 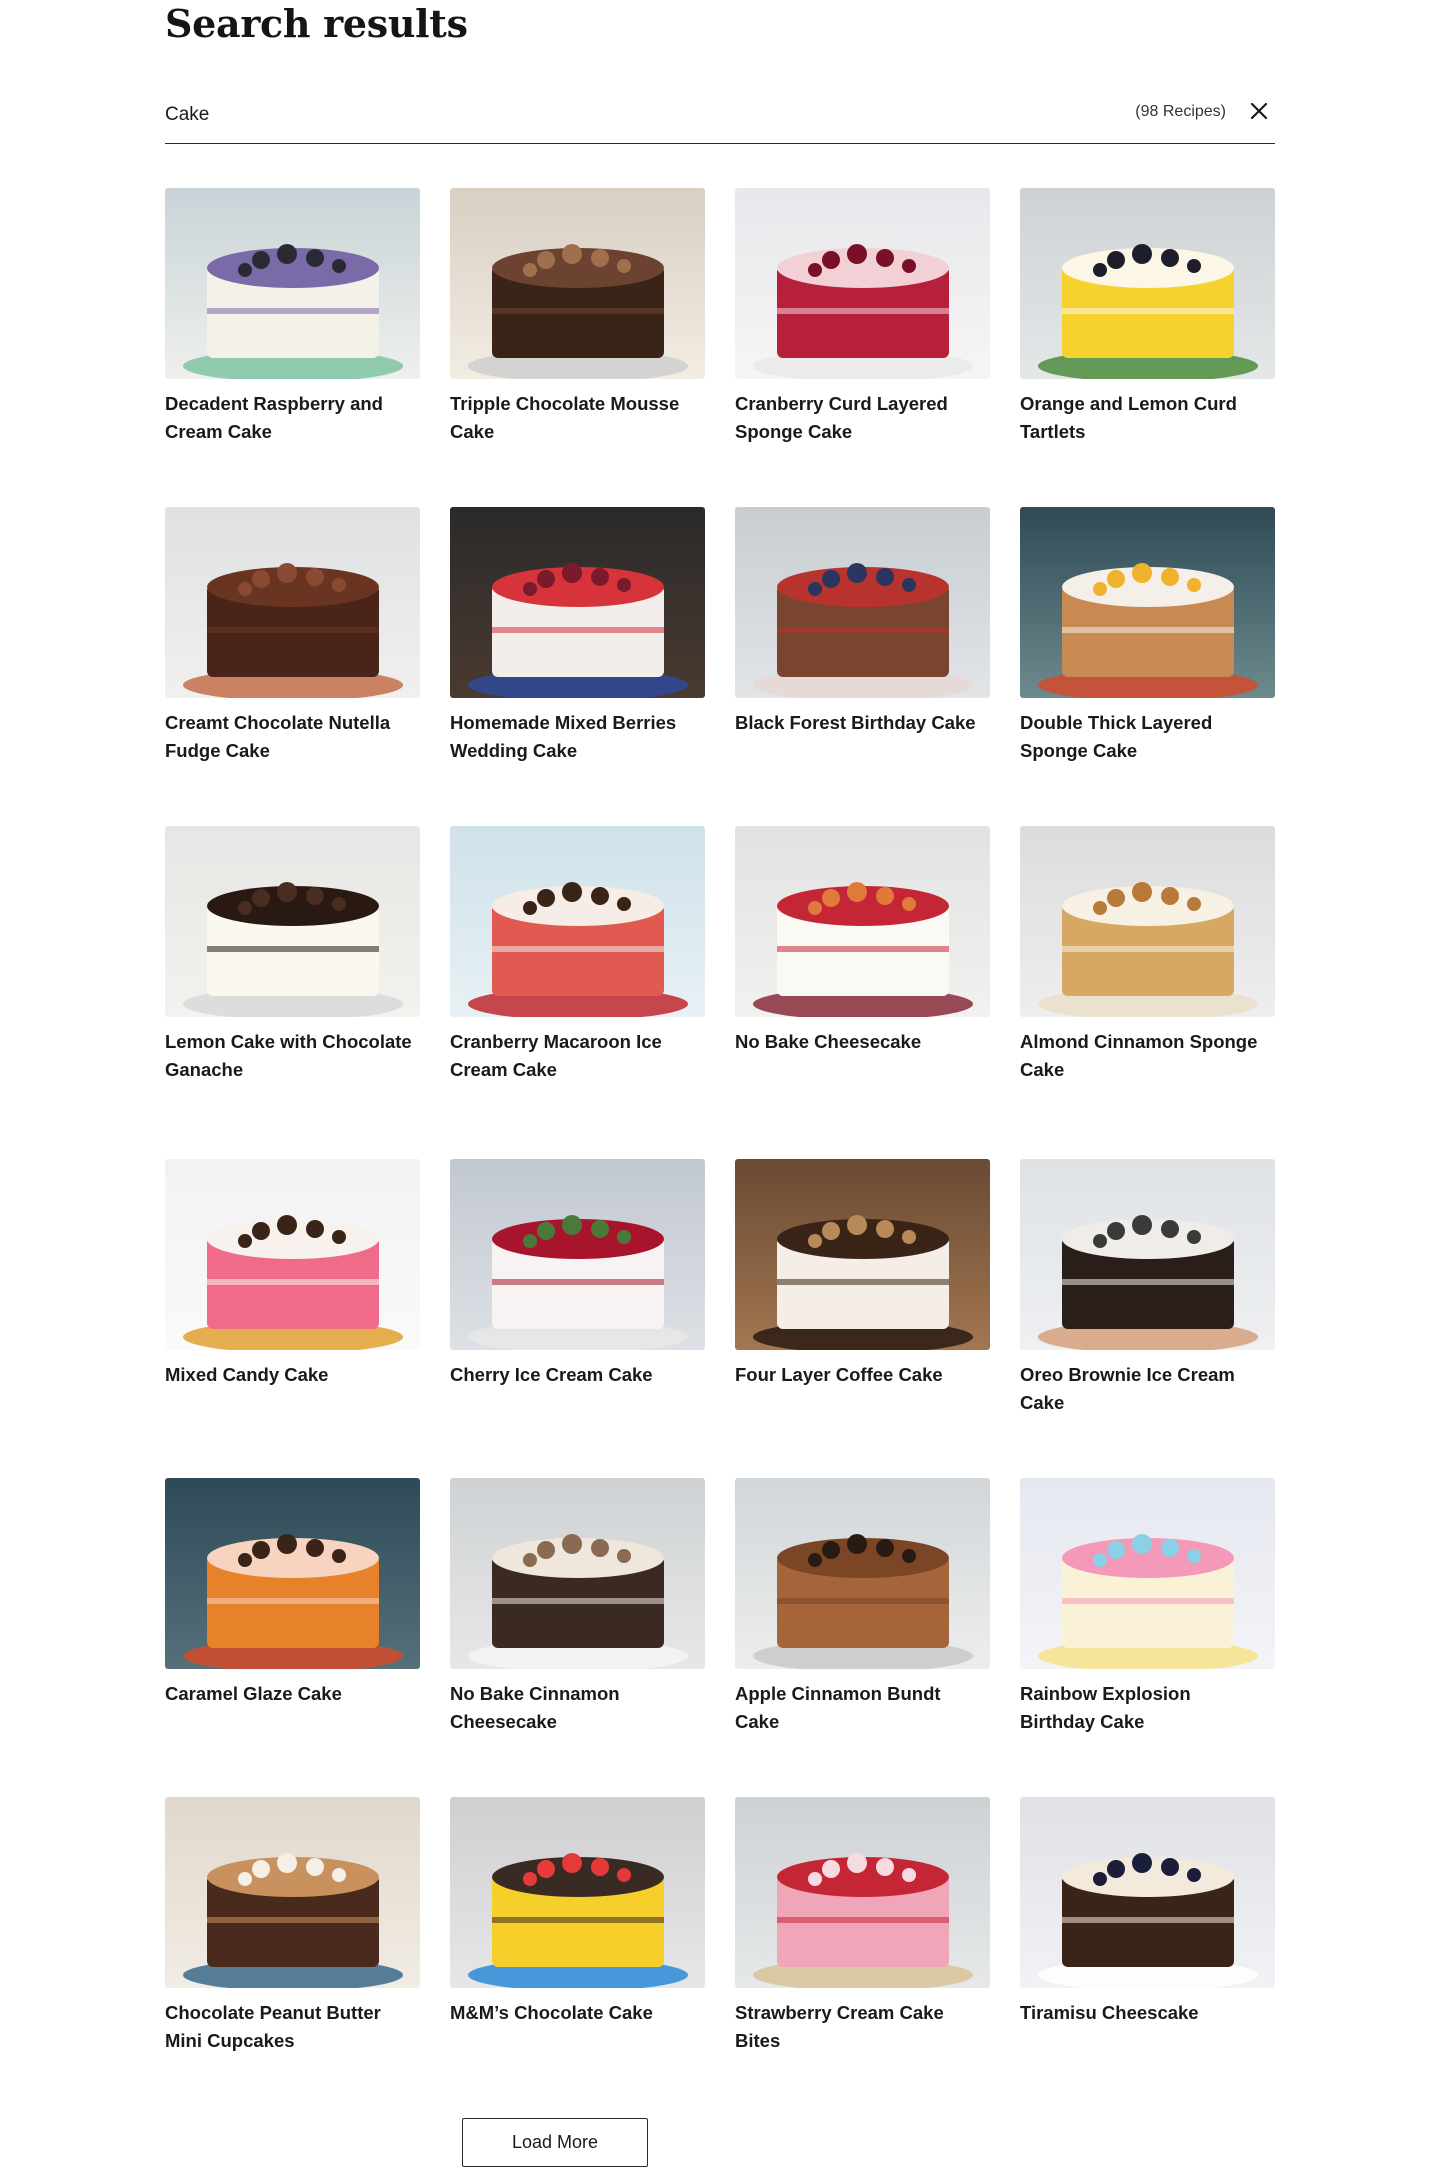 I want to click on recipe-card: M&M’s Chocolate Cake, so click(x=577, y=1956).